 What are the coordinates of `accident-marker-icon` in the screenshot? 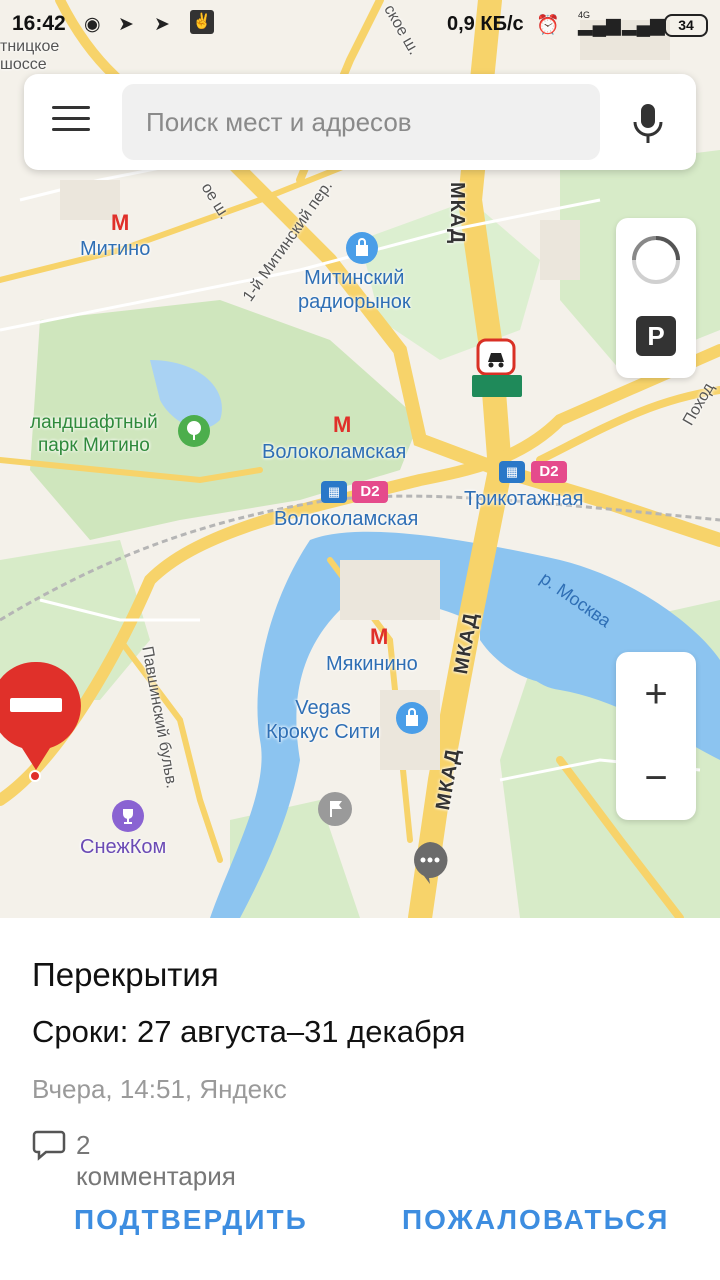 It's located at (496, 358).